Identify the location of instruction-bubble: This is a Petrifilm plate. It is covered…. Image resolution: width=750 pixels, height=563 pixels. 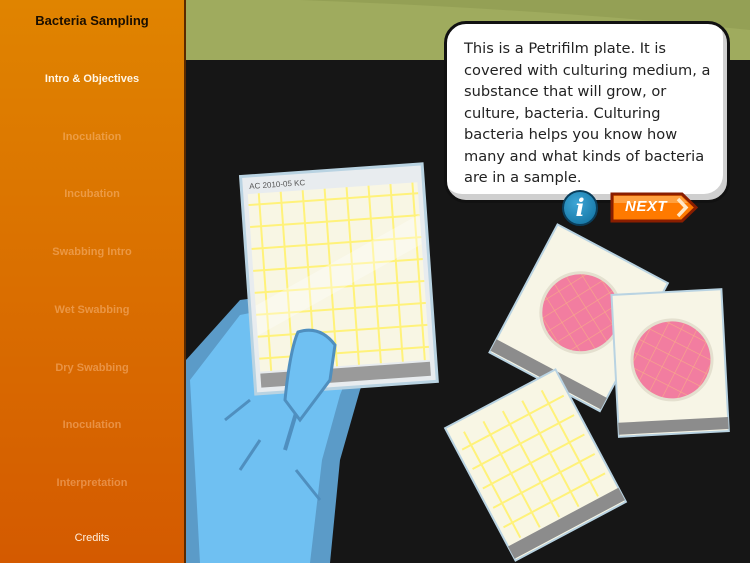
(587, 112).